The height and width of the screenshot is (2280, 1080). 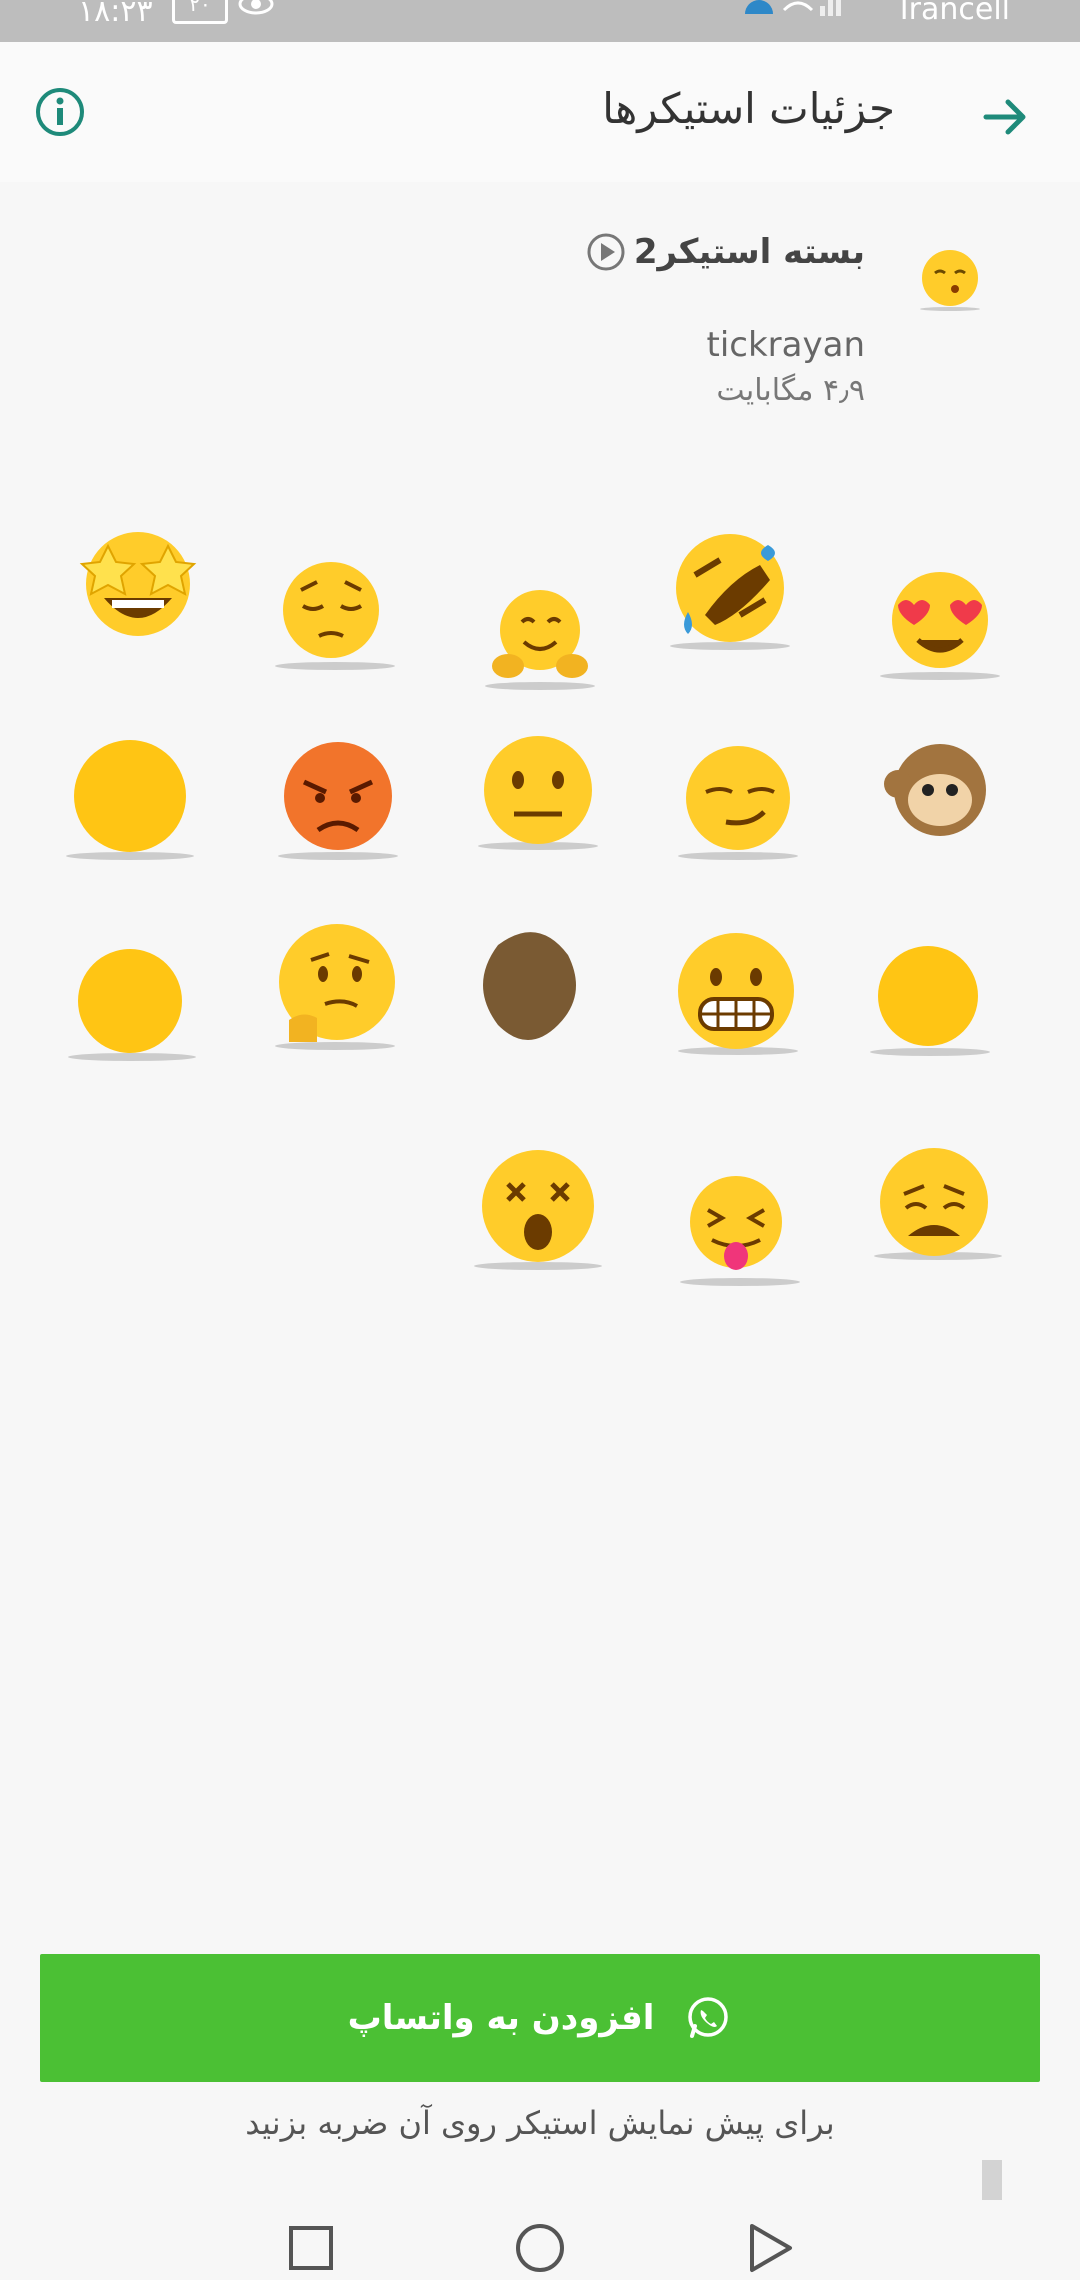 I want to click on dizzy-emoji-icon, so click(x=538, y=1210).